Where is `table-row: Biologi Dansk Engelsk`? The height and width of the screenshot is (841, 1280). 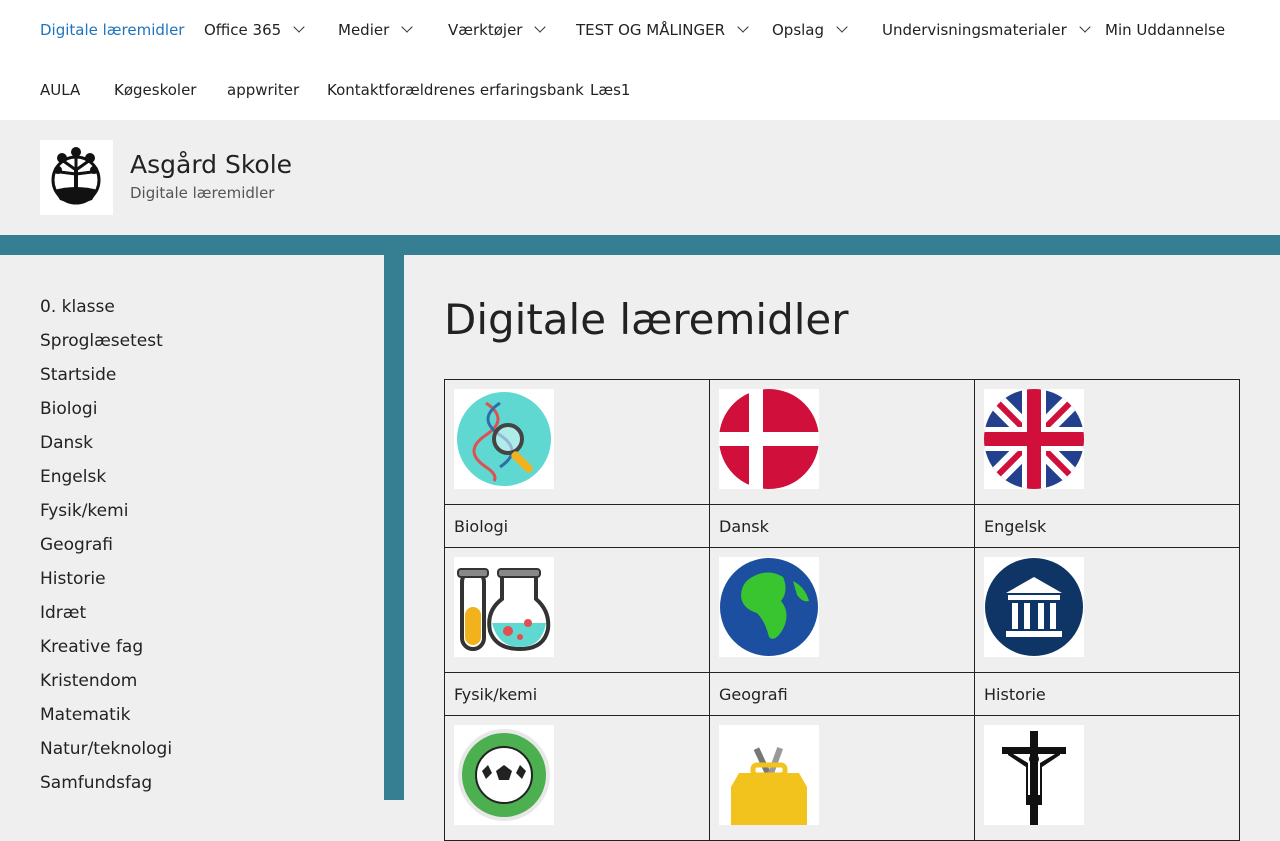 table-row: Biologi Dansk Engelsk is located at coordinates (842, 526).